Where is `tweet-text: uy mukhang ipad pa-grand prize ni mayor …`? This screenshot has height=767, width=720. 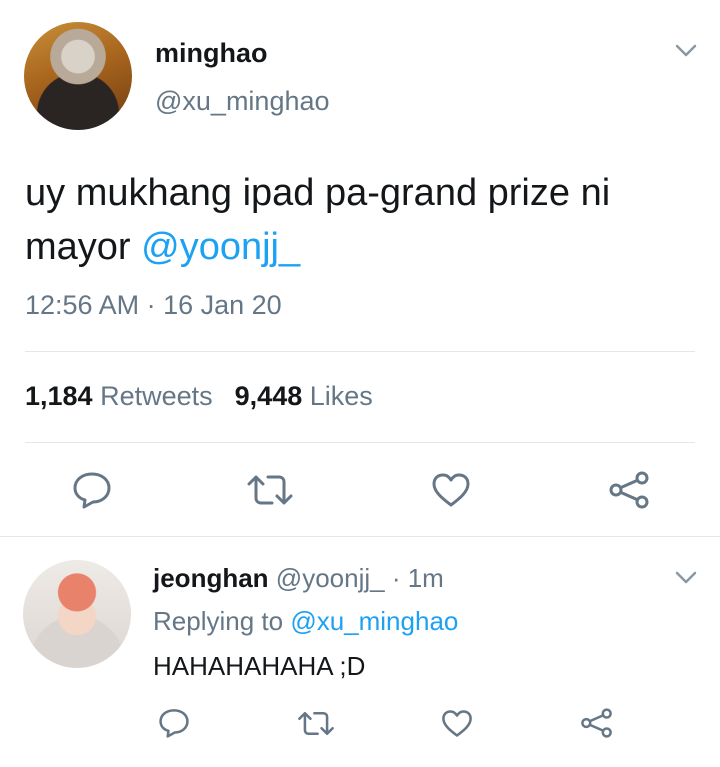 tweet-text: uy mukhang ipad pa-grand prize ni mayor … is located at coordinates (365, 220).